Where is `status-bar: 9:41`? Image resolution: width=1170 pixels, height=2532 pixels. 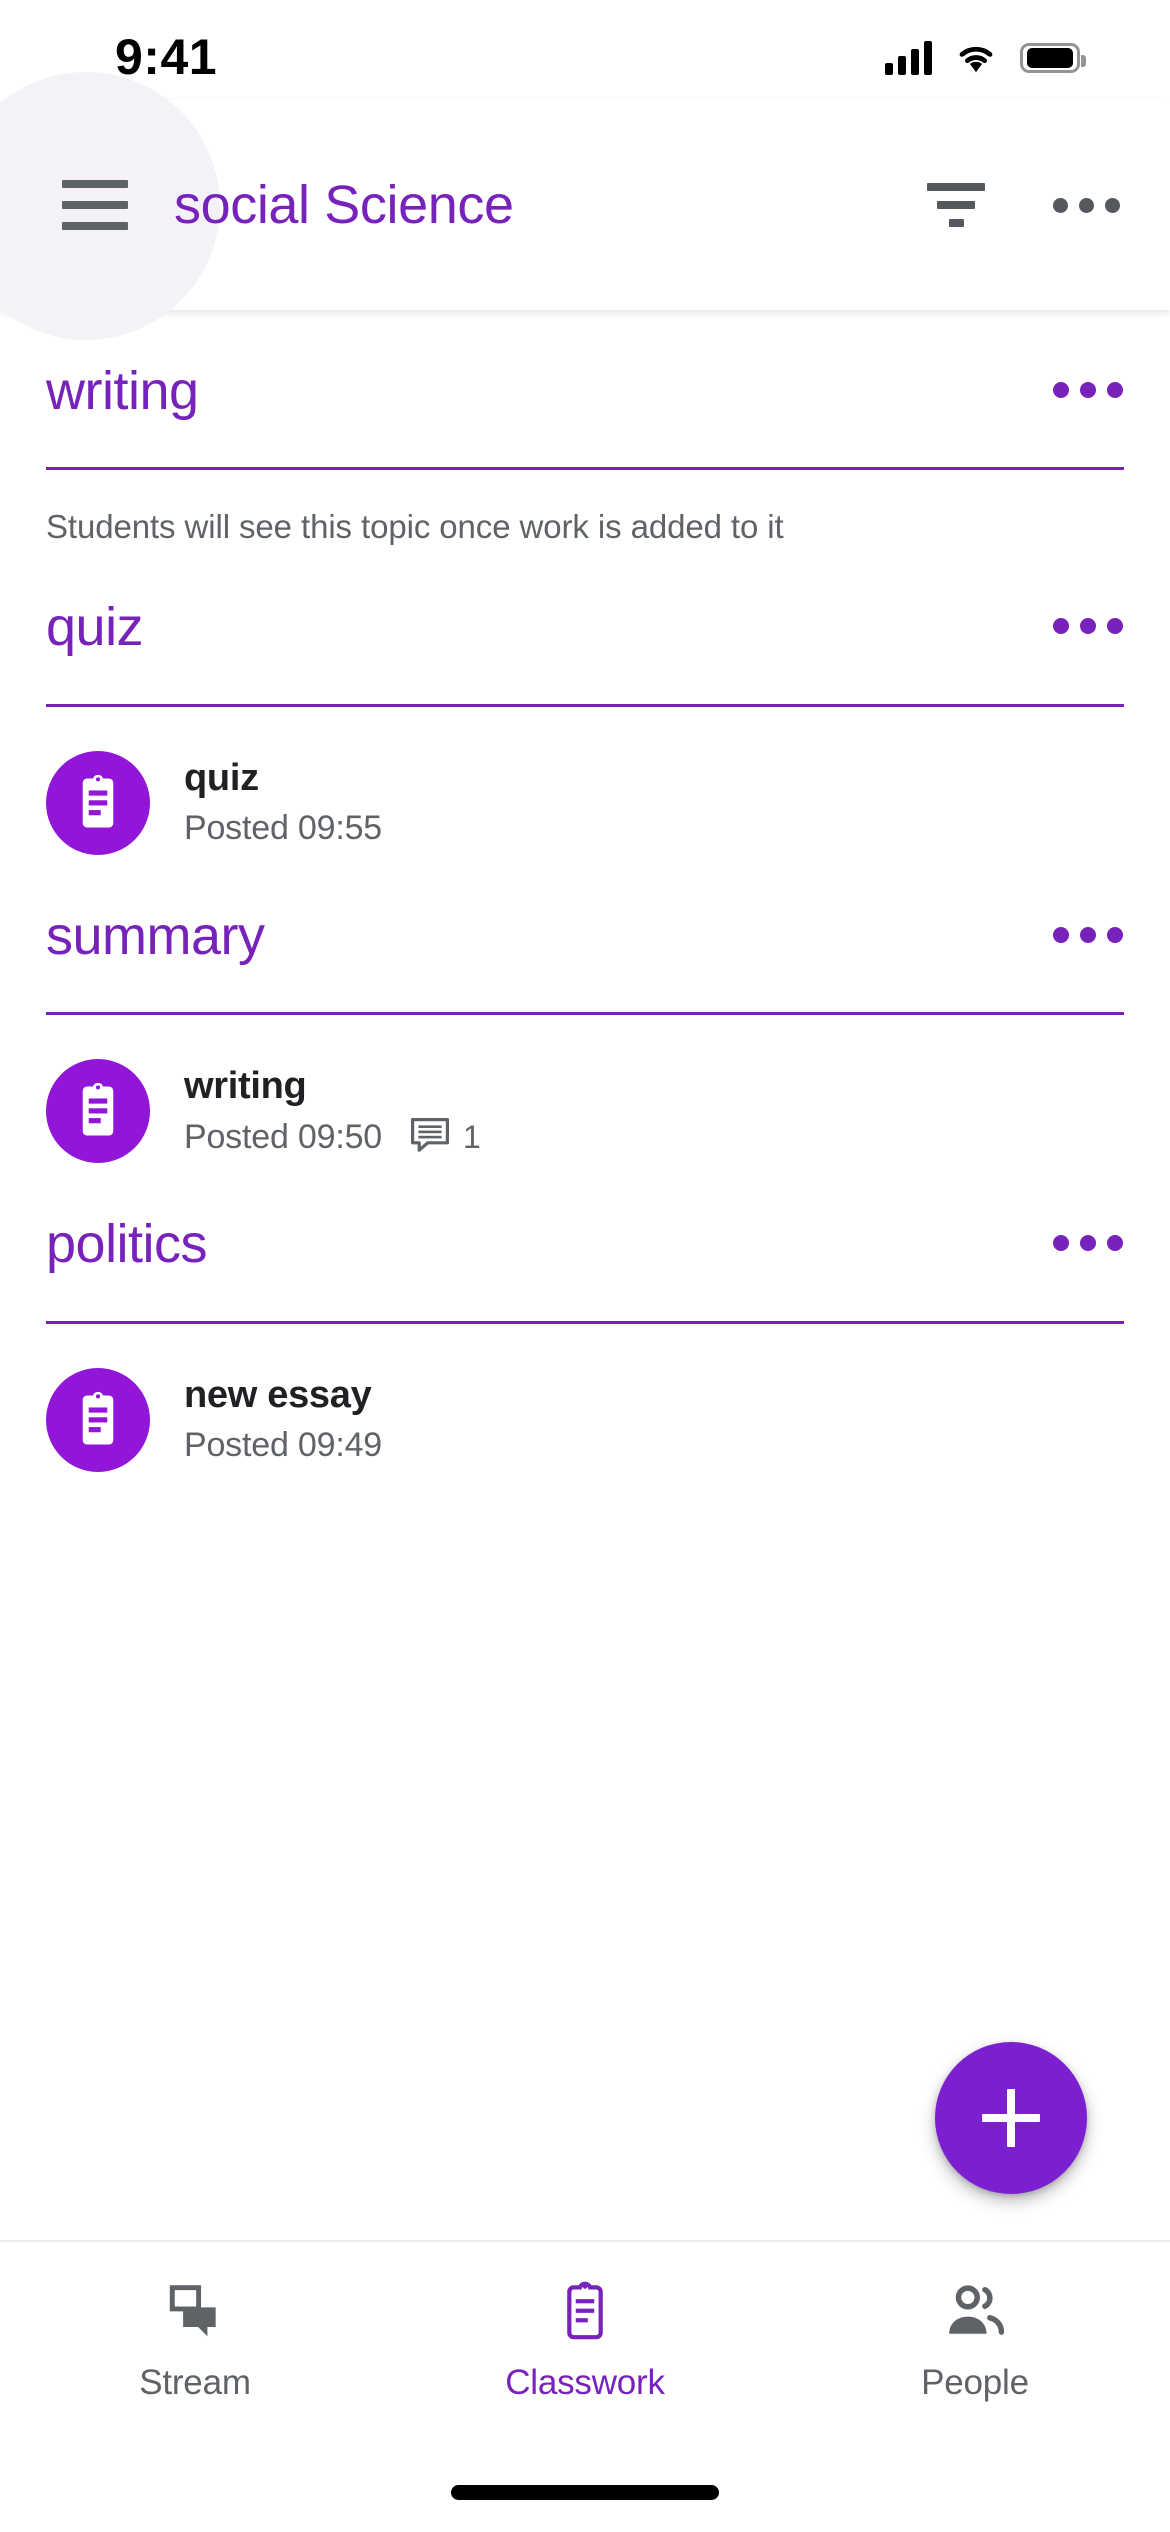 status-bar: 9:41 is located at coordinates (585, 50).